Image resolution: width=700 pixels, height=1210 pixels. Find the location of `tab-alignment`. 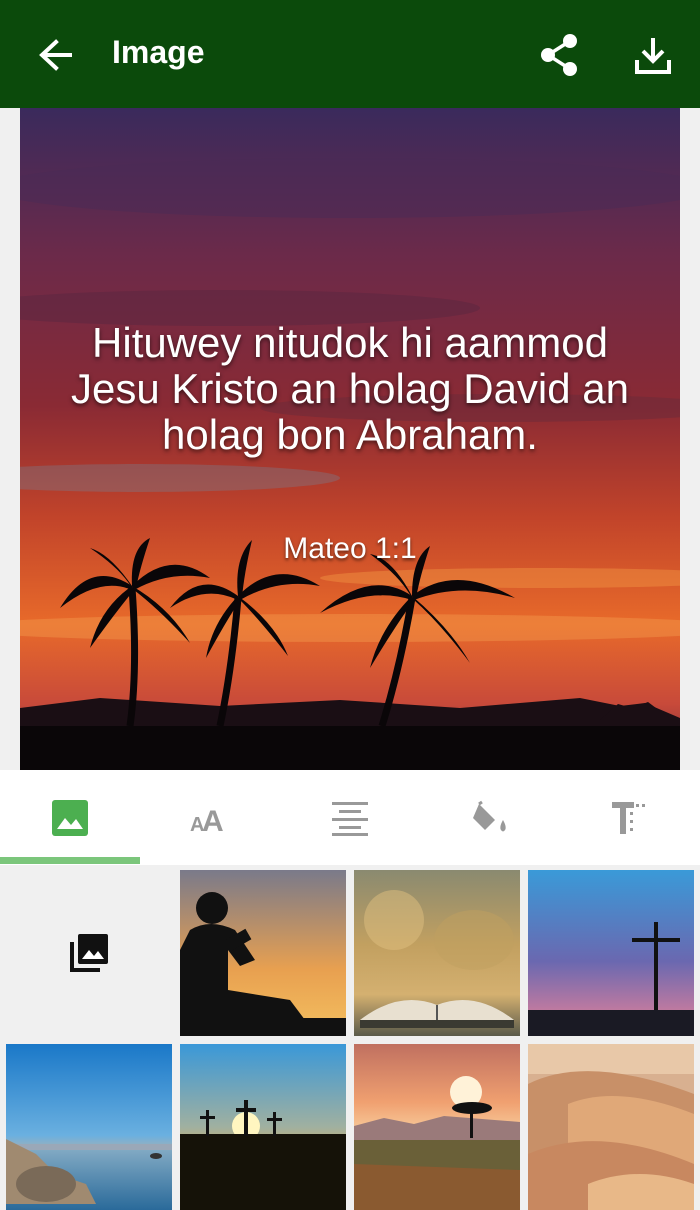

tab-alignment is located at coordinates (350, 817).